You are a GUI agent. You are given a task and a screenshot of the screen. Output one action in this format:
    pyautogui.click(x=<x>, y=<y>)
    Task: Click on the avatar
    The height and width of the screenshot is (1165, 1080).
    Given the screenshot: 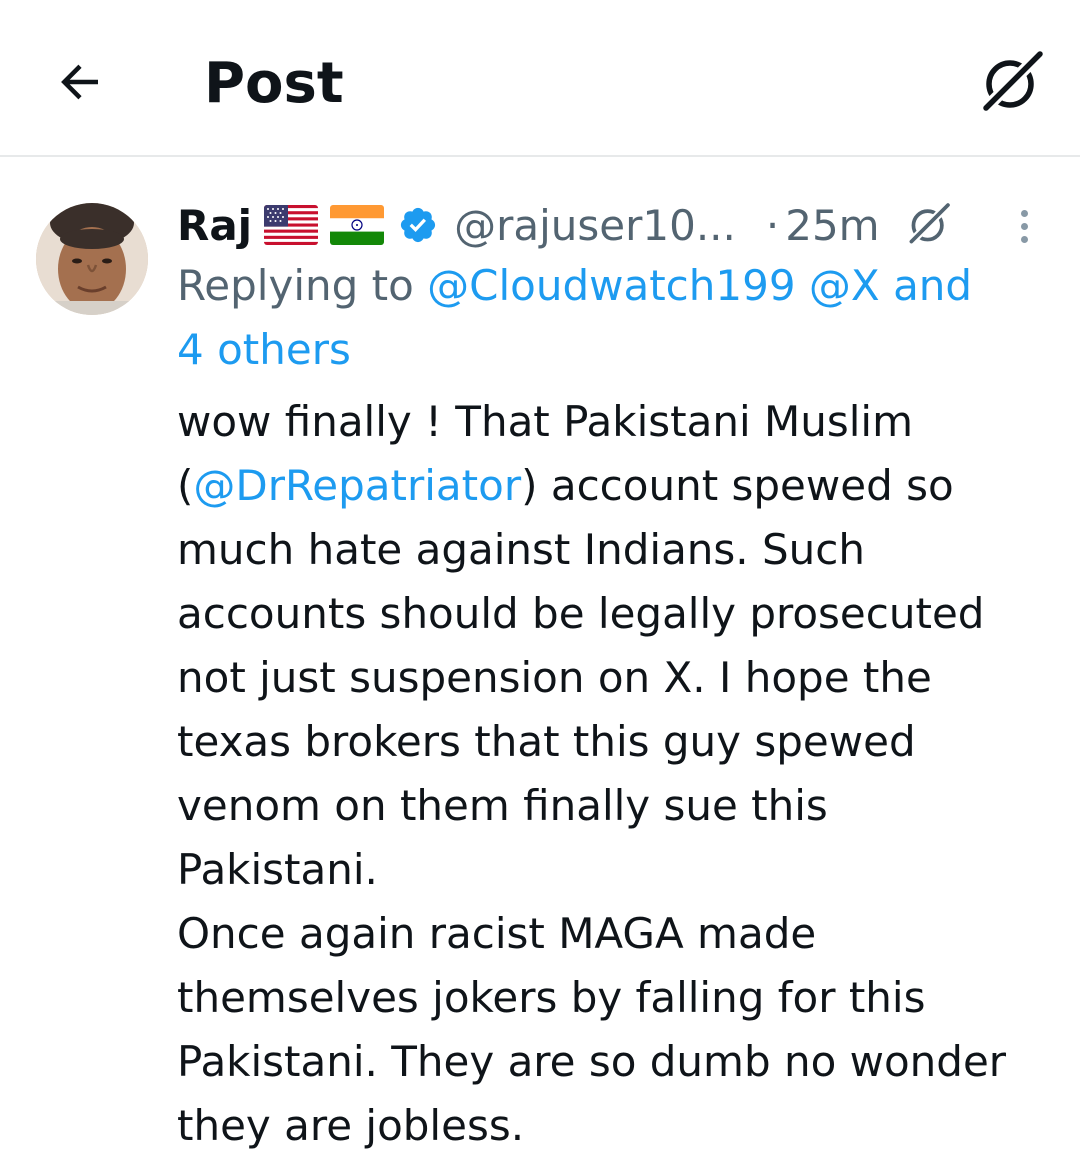 What is the action you would take?
    pyautogui.click(x=92, y=259)
    